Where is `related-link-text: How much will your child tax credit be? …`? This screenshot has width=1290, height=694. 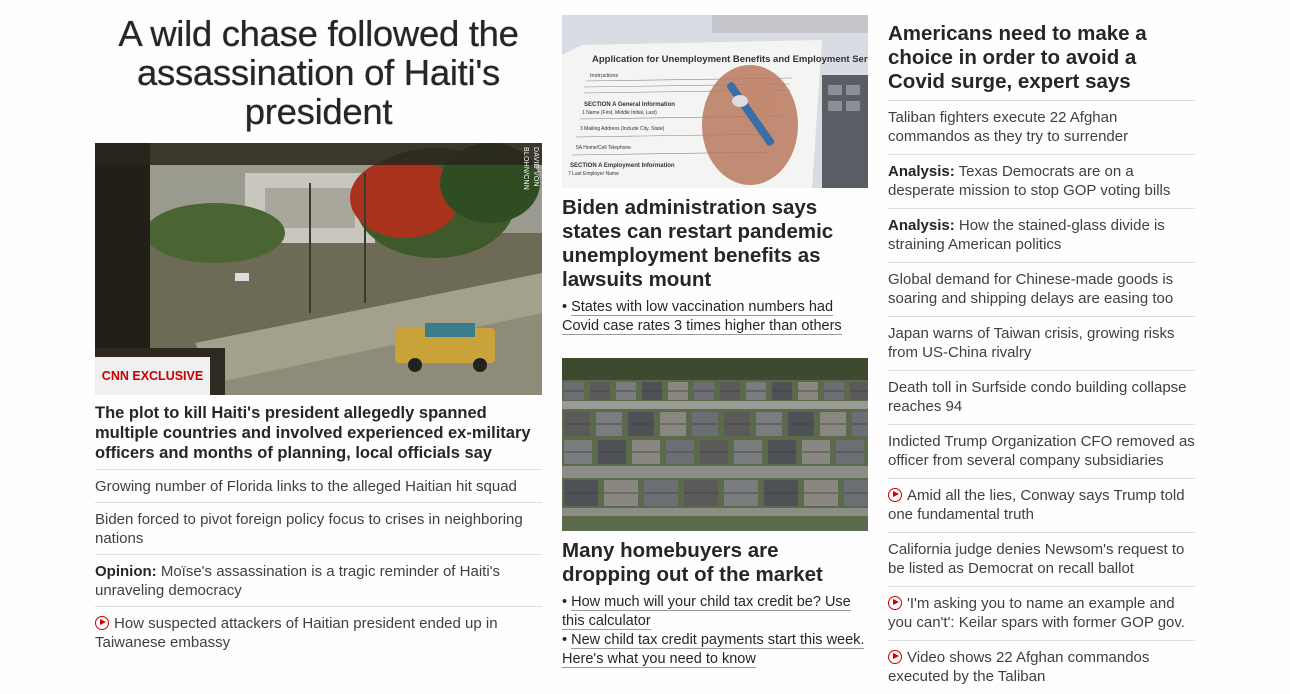
related-link-text: How much will your child tax credit be? … is located at coordinates (706, 612).